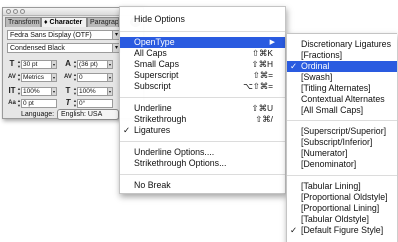 The width and height of the screenshot is (398, 242). I want to click on menu-item-label: Subscript, so click(152, 86).